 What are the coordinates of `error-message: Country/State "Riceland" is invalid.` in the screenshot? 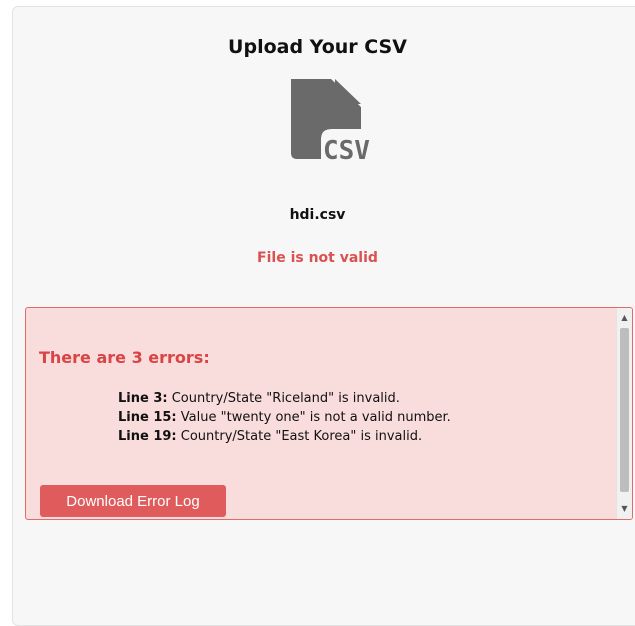 It's located at (285, 398).